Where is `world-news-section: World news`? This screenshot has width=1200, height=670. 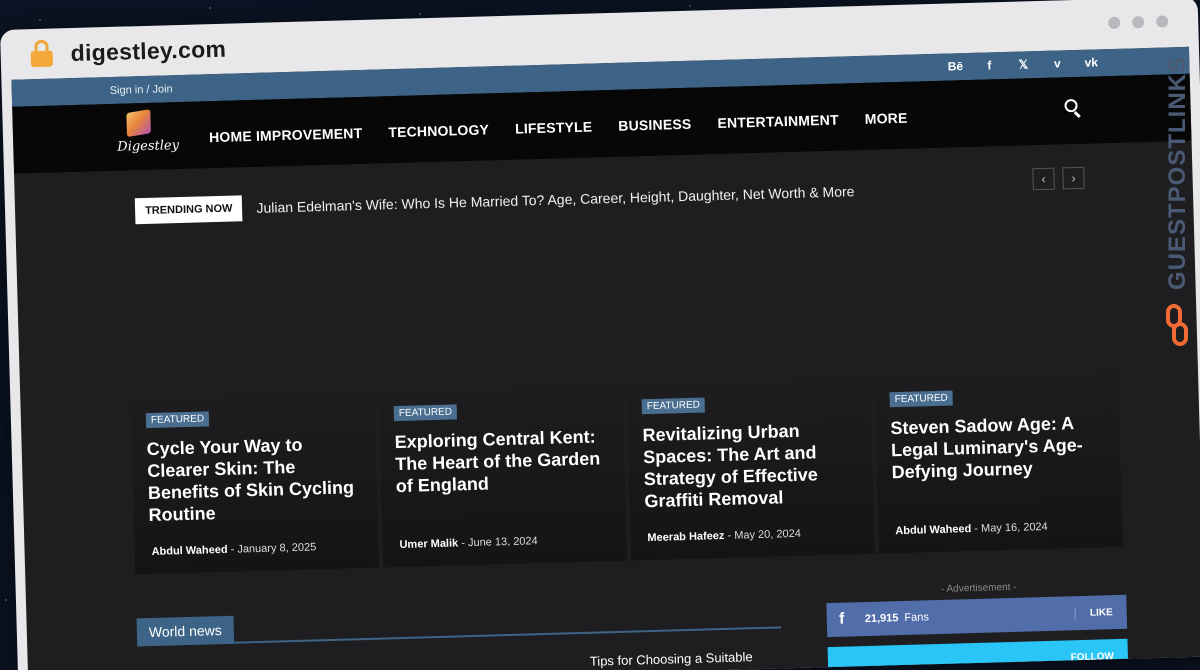
world-news-section: World news is located at coordinates (459, 623).